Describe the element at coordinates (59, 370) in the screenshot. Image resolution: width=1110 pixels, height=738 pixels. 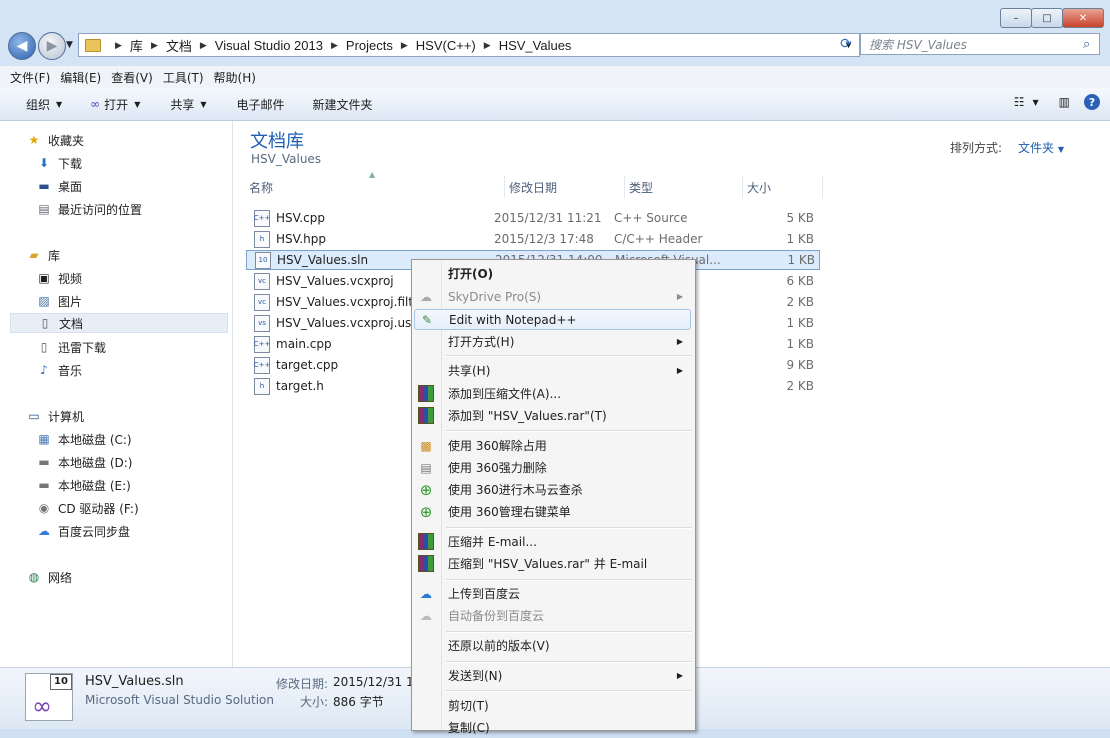
I see `nav-music: ♪ 音乐` at that location.